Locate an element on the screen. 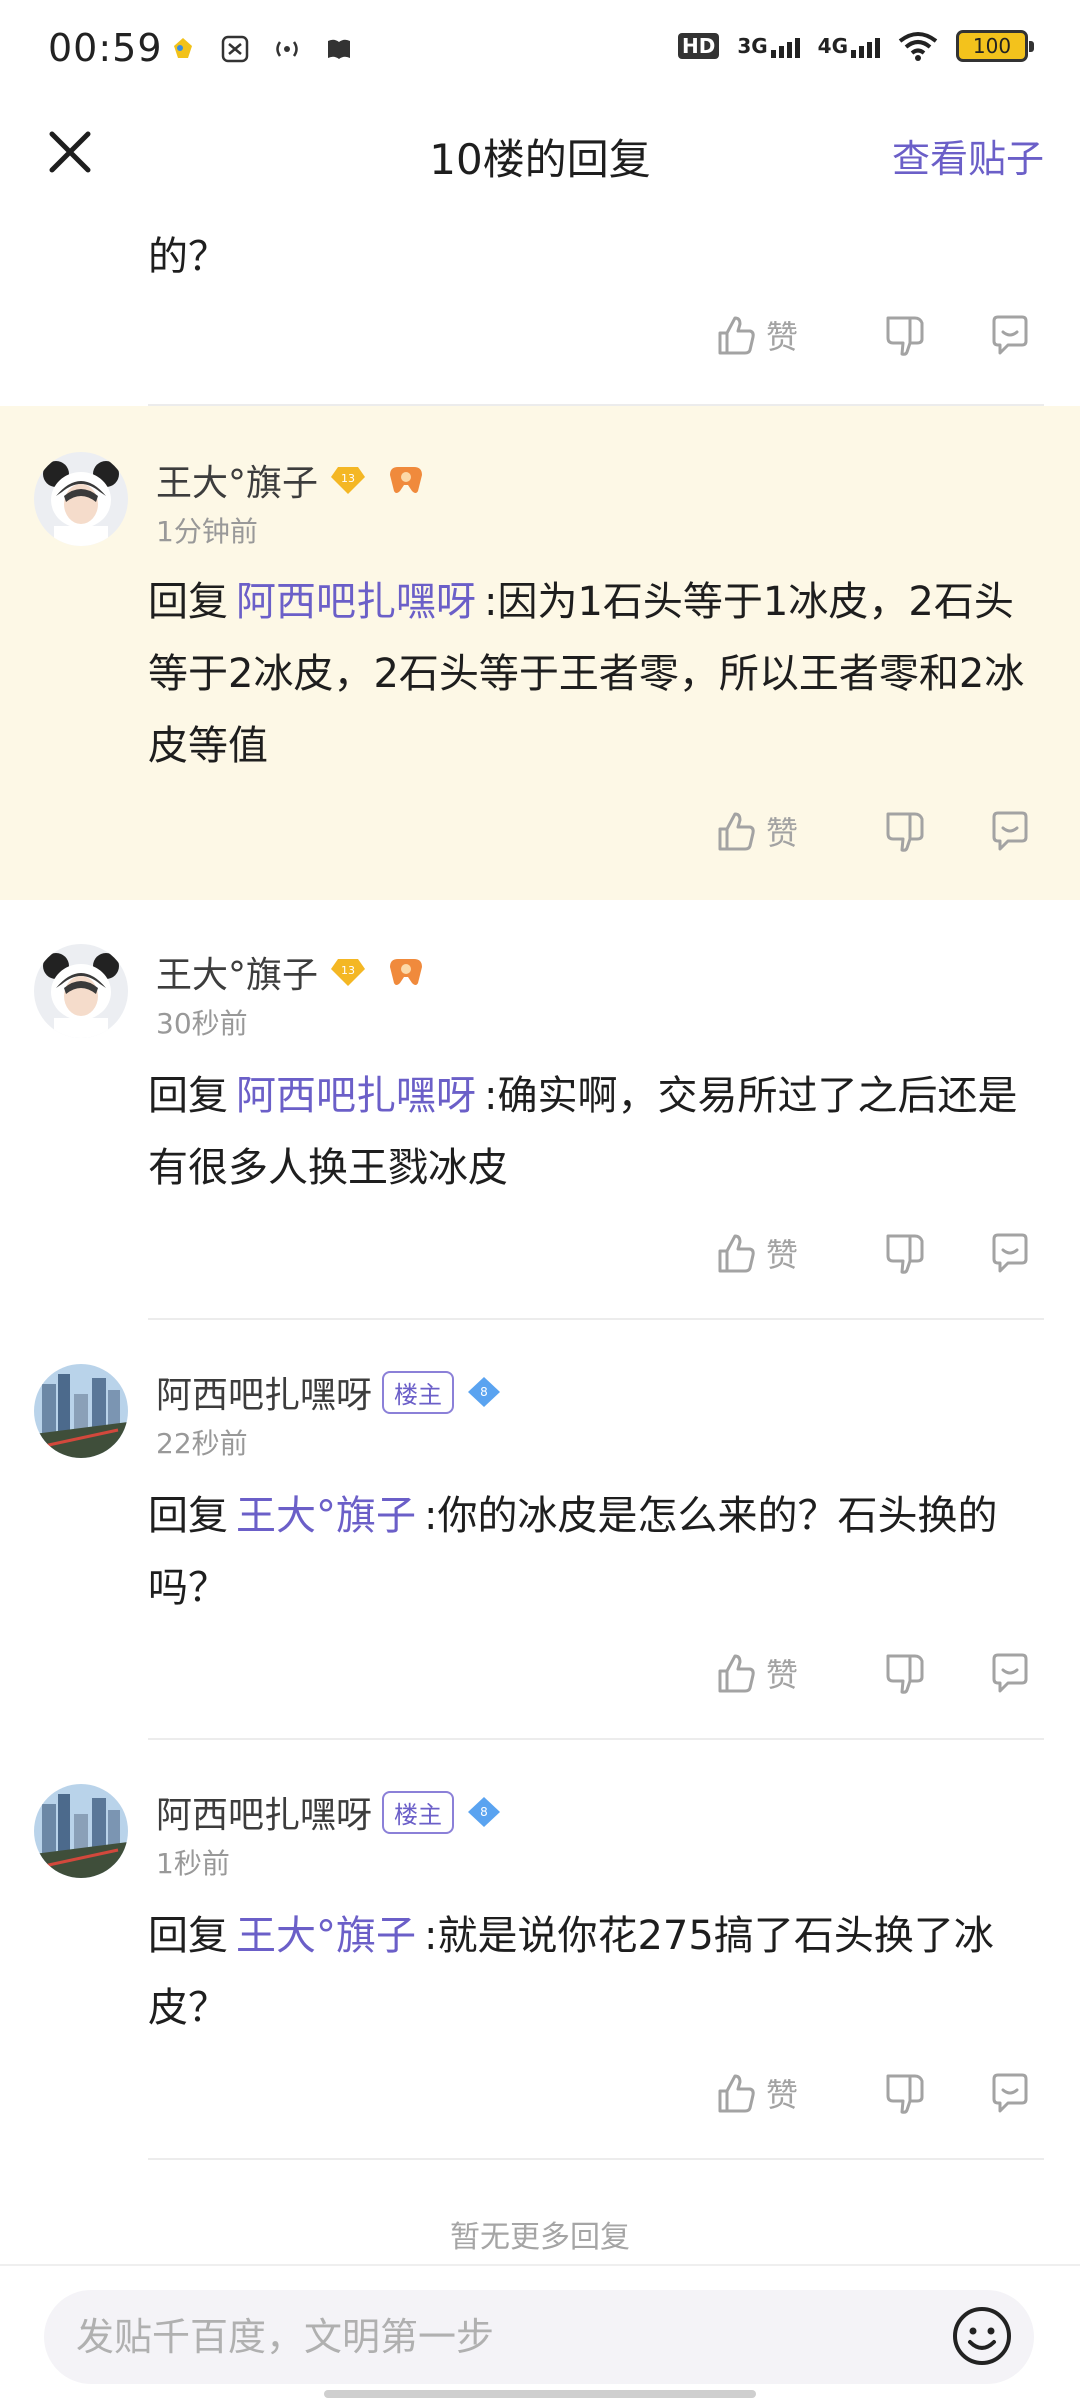 This screenshot has height=2400, width=1080. compose-box is located at coordinates (539, 2337).